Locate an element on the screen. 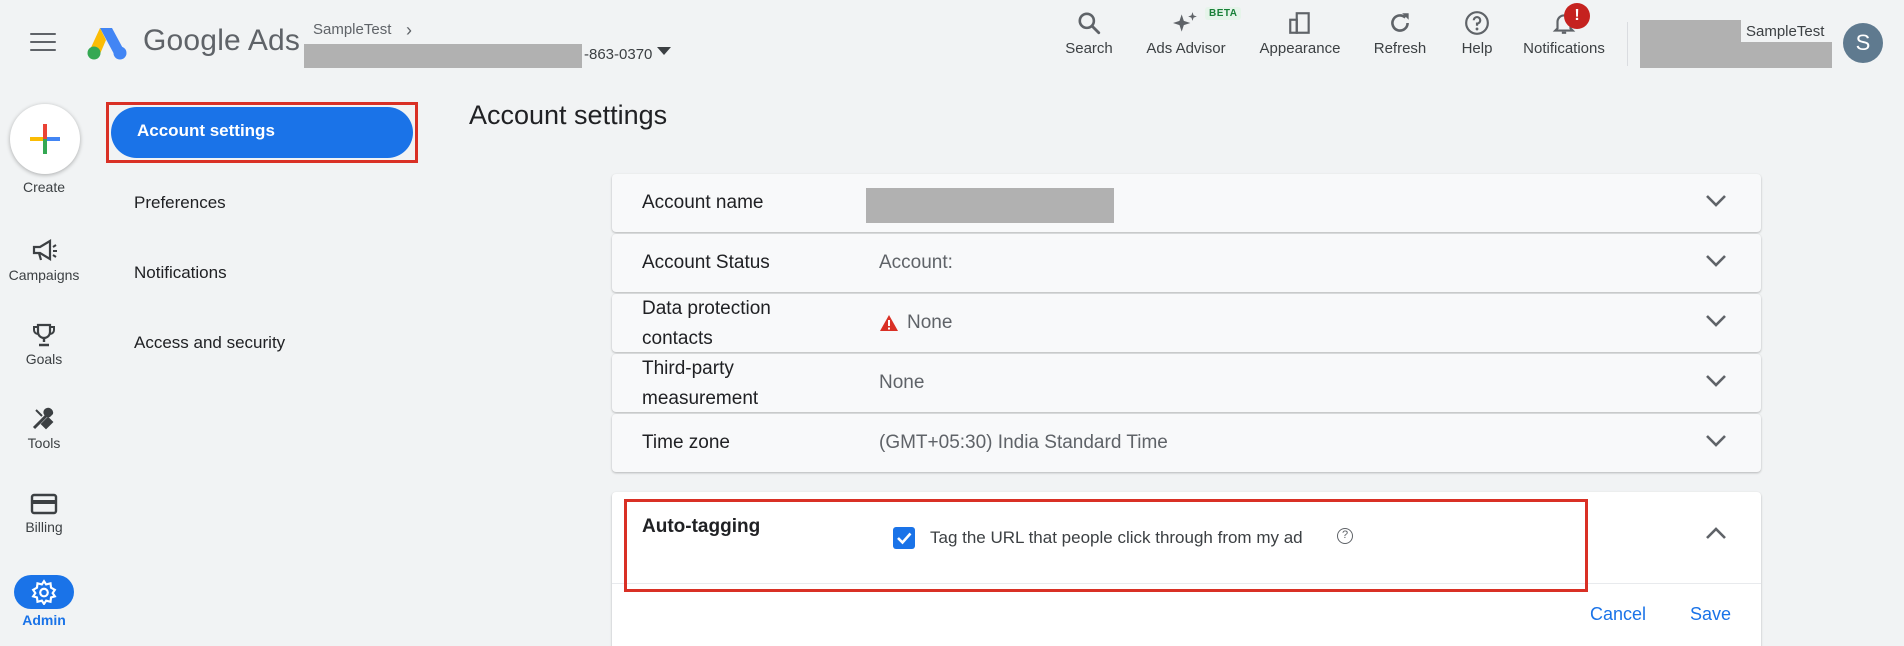 The image size is (1904, 646). row-value: (GMT+05:30) India Standard Time is located at coordinates (1023, 442).